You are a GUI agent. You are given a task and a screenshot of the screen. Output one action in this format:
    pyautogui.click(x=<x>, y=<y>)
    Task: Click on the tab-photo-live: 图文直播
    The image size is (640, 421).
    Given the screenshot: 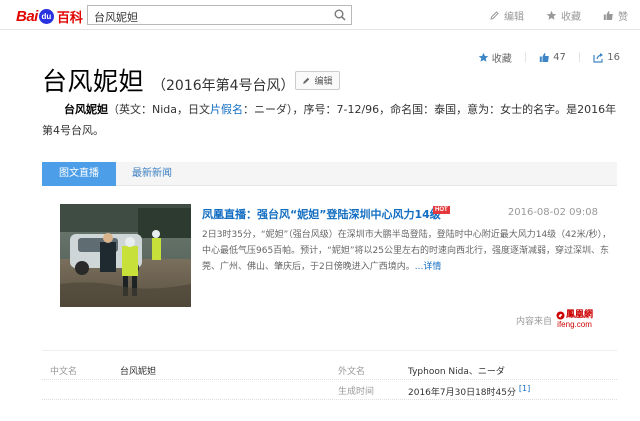 What is the action you would take?
    pyautogui.click(x=79, y=174)
    